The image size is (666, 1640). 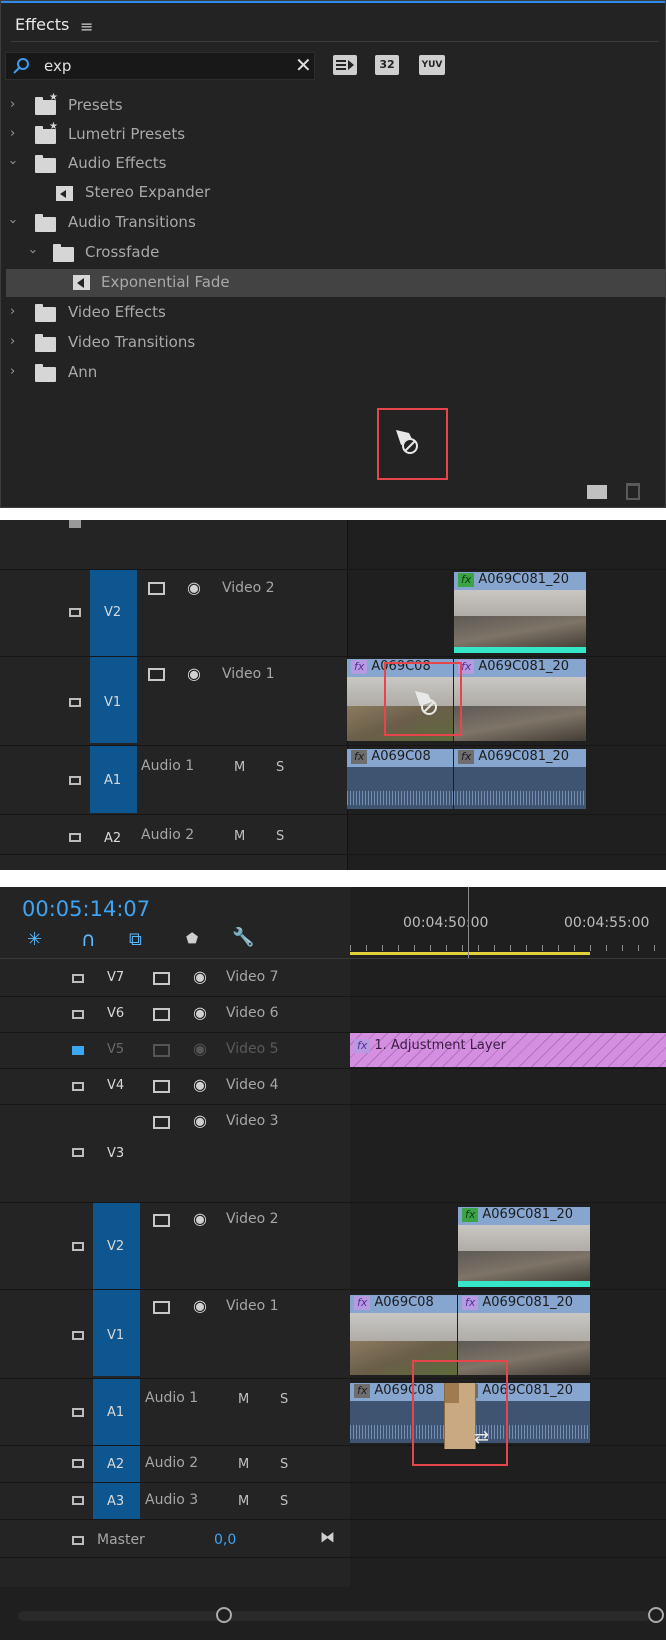 What do you see at coordinates (335, 283) in the screenshot?
I see `tree-row-exponential-fade: Exponential Fade` at bounding box center [335, 283].